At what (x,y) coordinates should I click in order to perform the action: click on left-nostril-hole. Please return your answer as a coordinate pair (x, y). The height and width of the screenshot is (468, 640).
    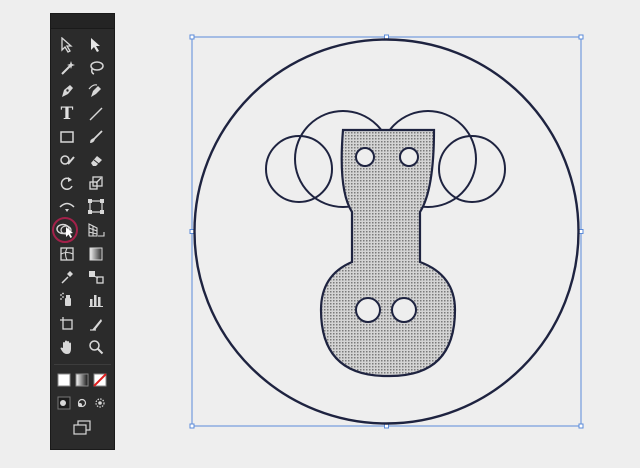
    Looking at the image, I should click on (368, 310).